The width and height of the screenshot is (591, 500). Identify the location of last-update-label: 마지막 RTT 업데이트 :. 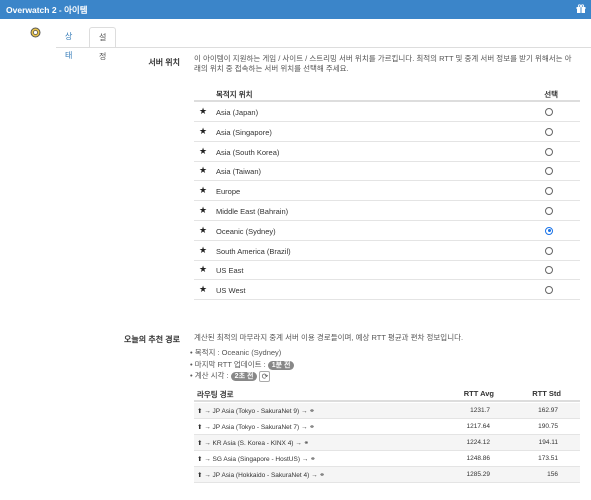
(230, 364).